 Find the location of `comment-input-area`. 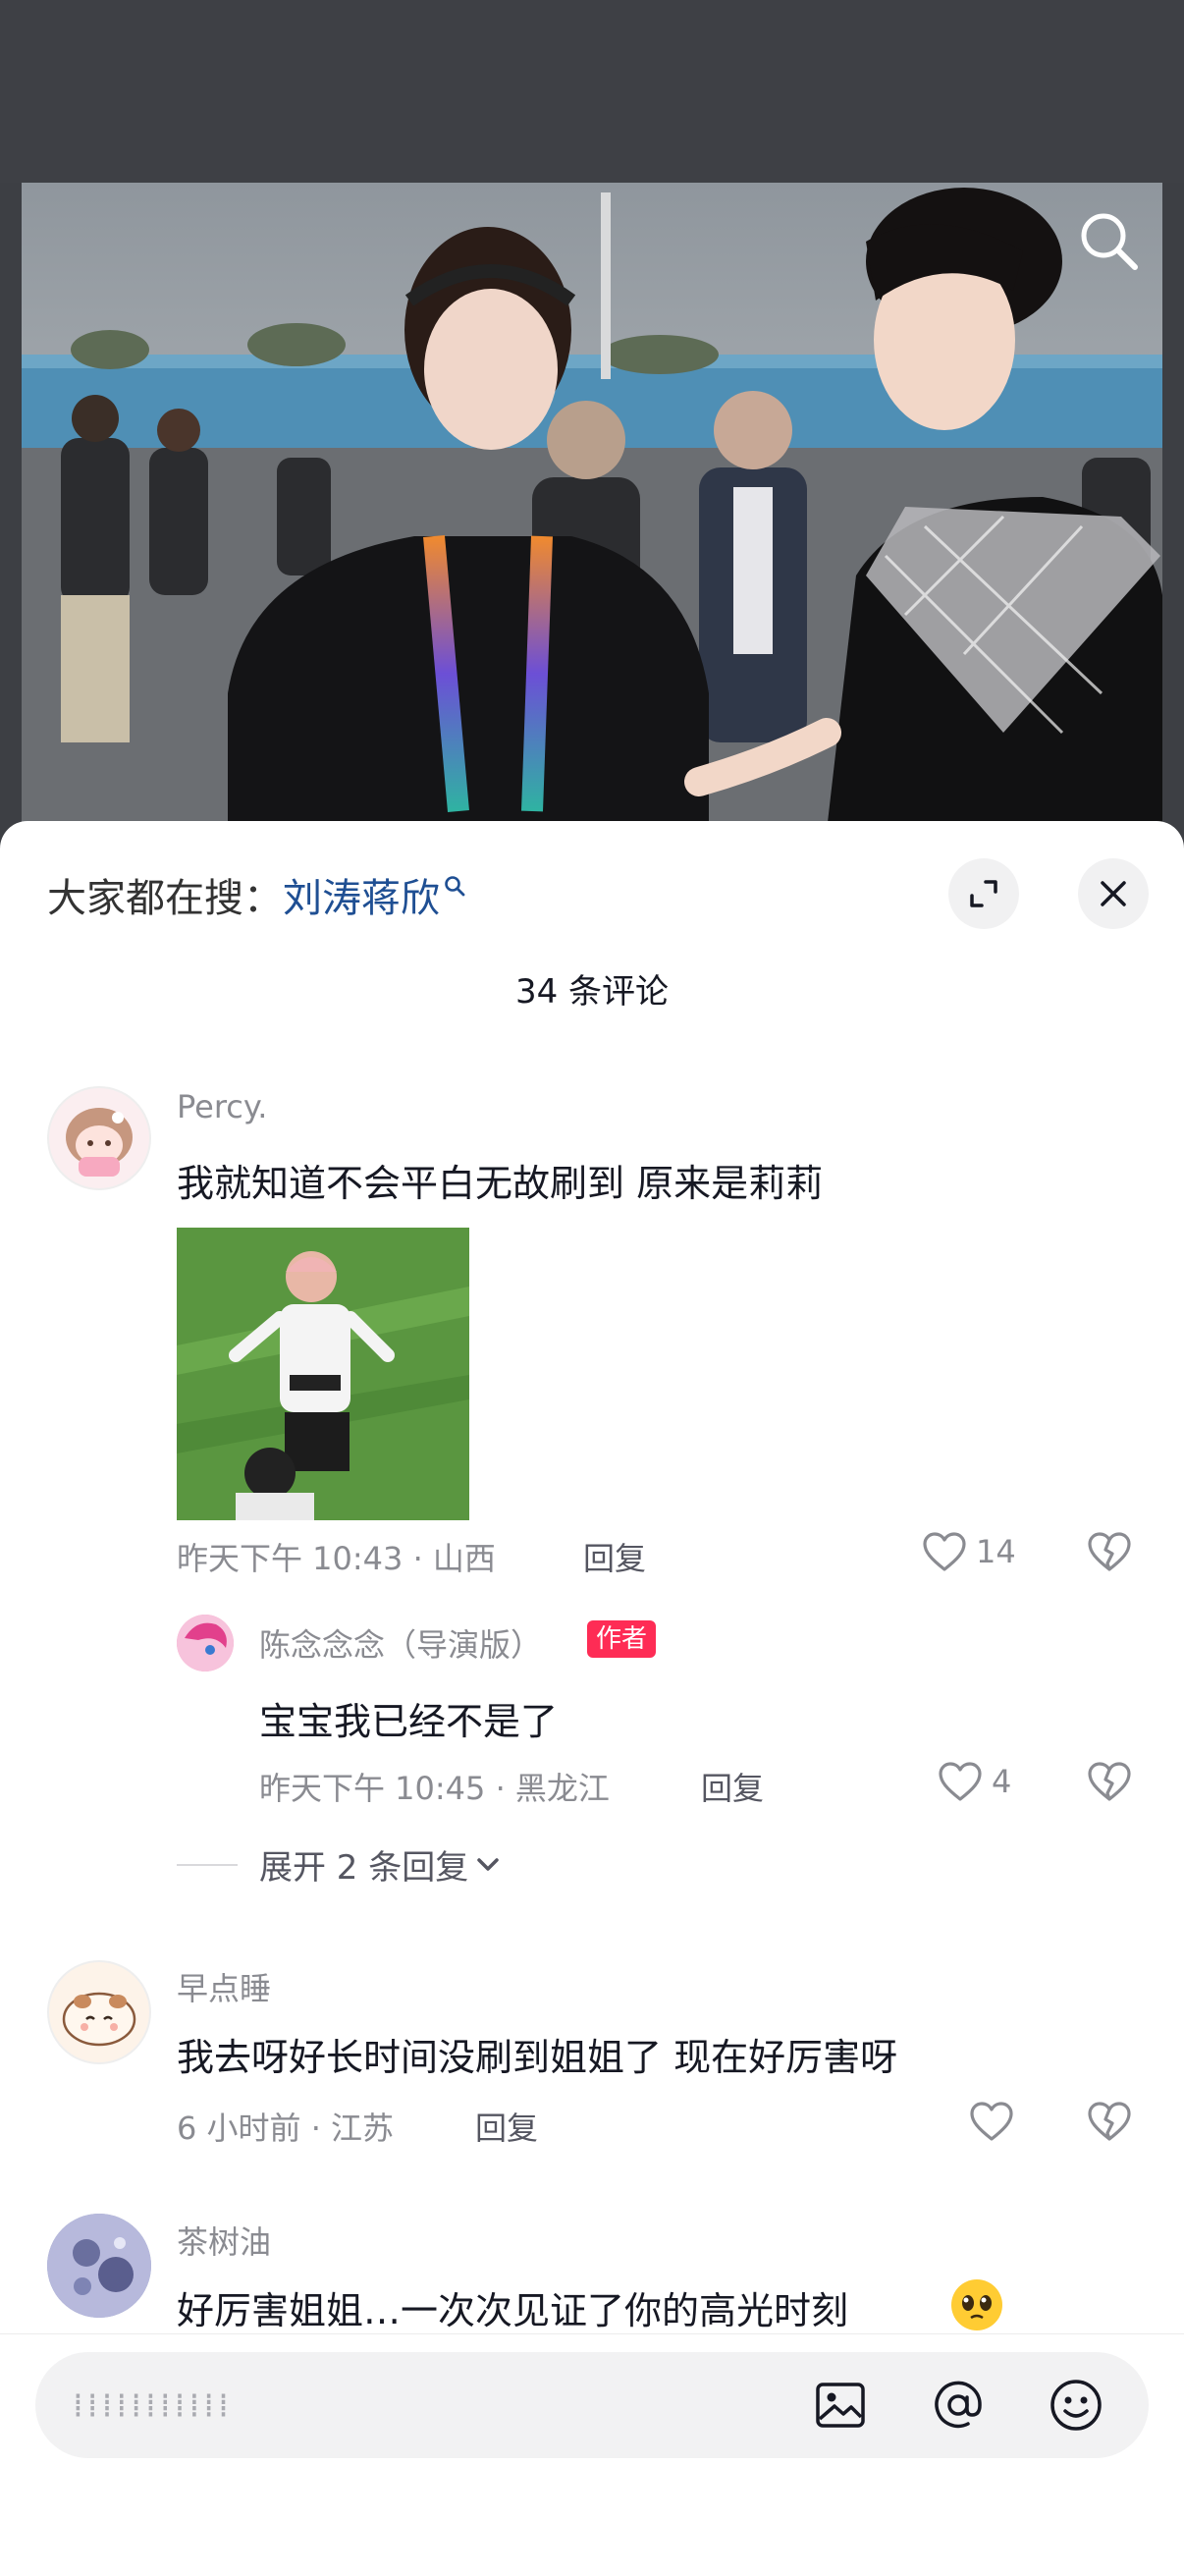

comment-input-area is located at coordinates (592, 2455).